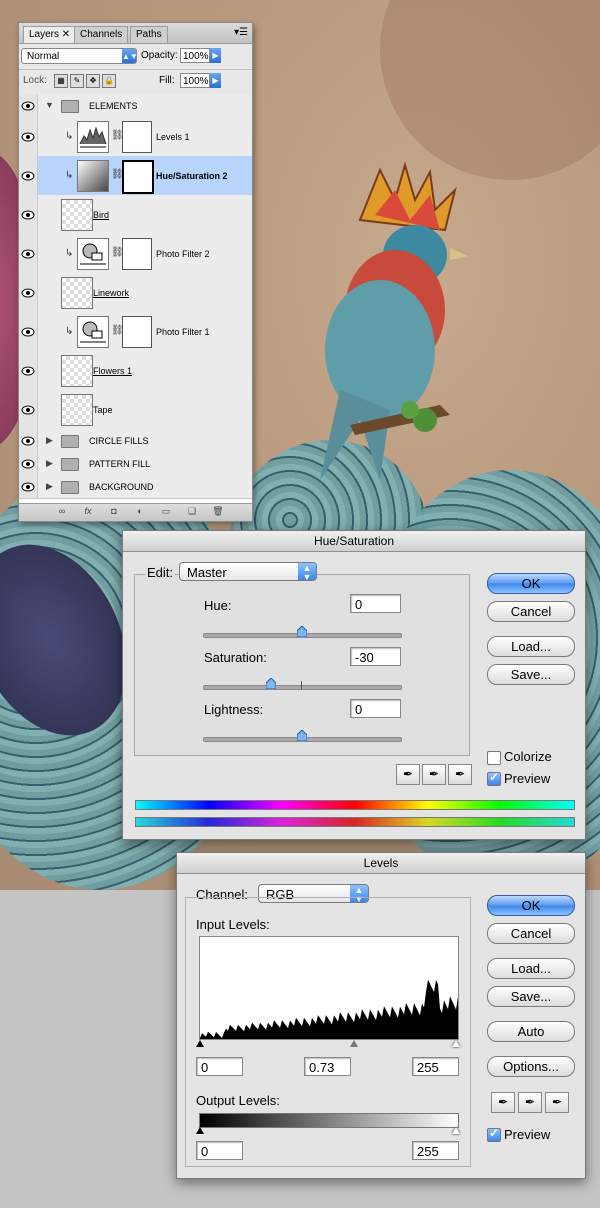 This screenshot has width=600, height=1208. What do you see at coordinates (135, 215) in the screenshot?
I see `layer-row-bird: Bird` at bounding box center [135, 215].